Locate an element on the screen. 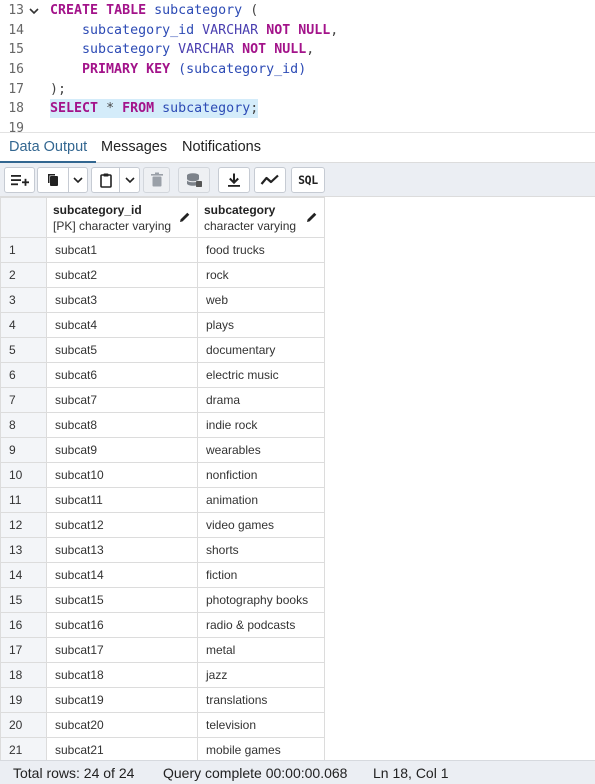 This screenshot has height=784, width=595. tab-data-output: Data Output is located at coordinates (48, 148).